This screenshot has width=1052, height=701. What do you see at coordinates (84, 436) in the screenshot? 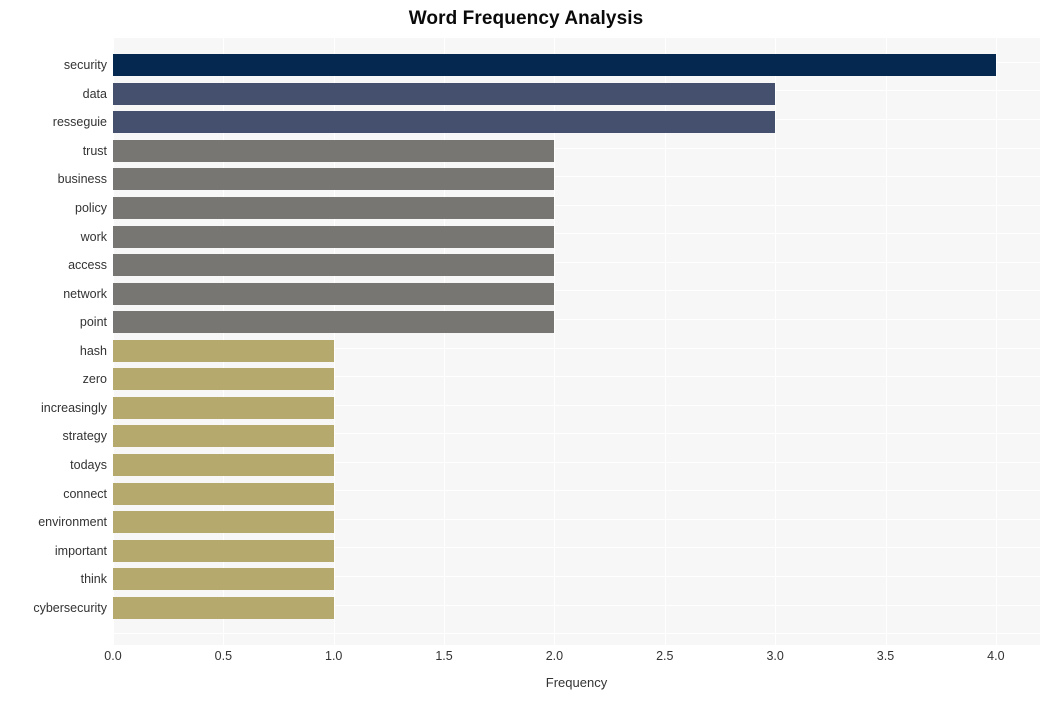
I see `y-axis-tick-label: strategy` at bounding box center [84, 436].